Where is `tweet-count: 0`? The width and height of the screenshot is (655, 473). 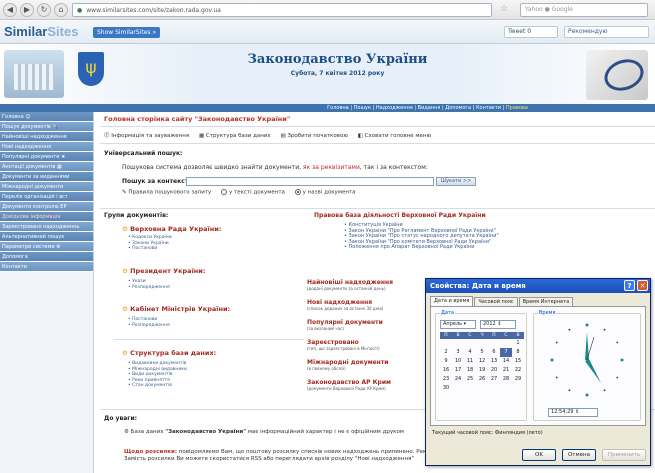 tweet-count: 0 is located at coordinates (529, 31).